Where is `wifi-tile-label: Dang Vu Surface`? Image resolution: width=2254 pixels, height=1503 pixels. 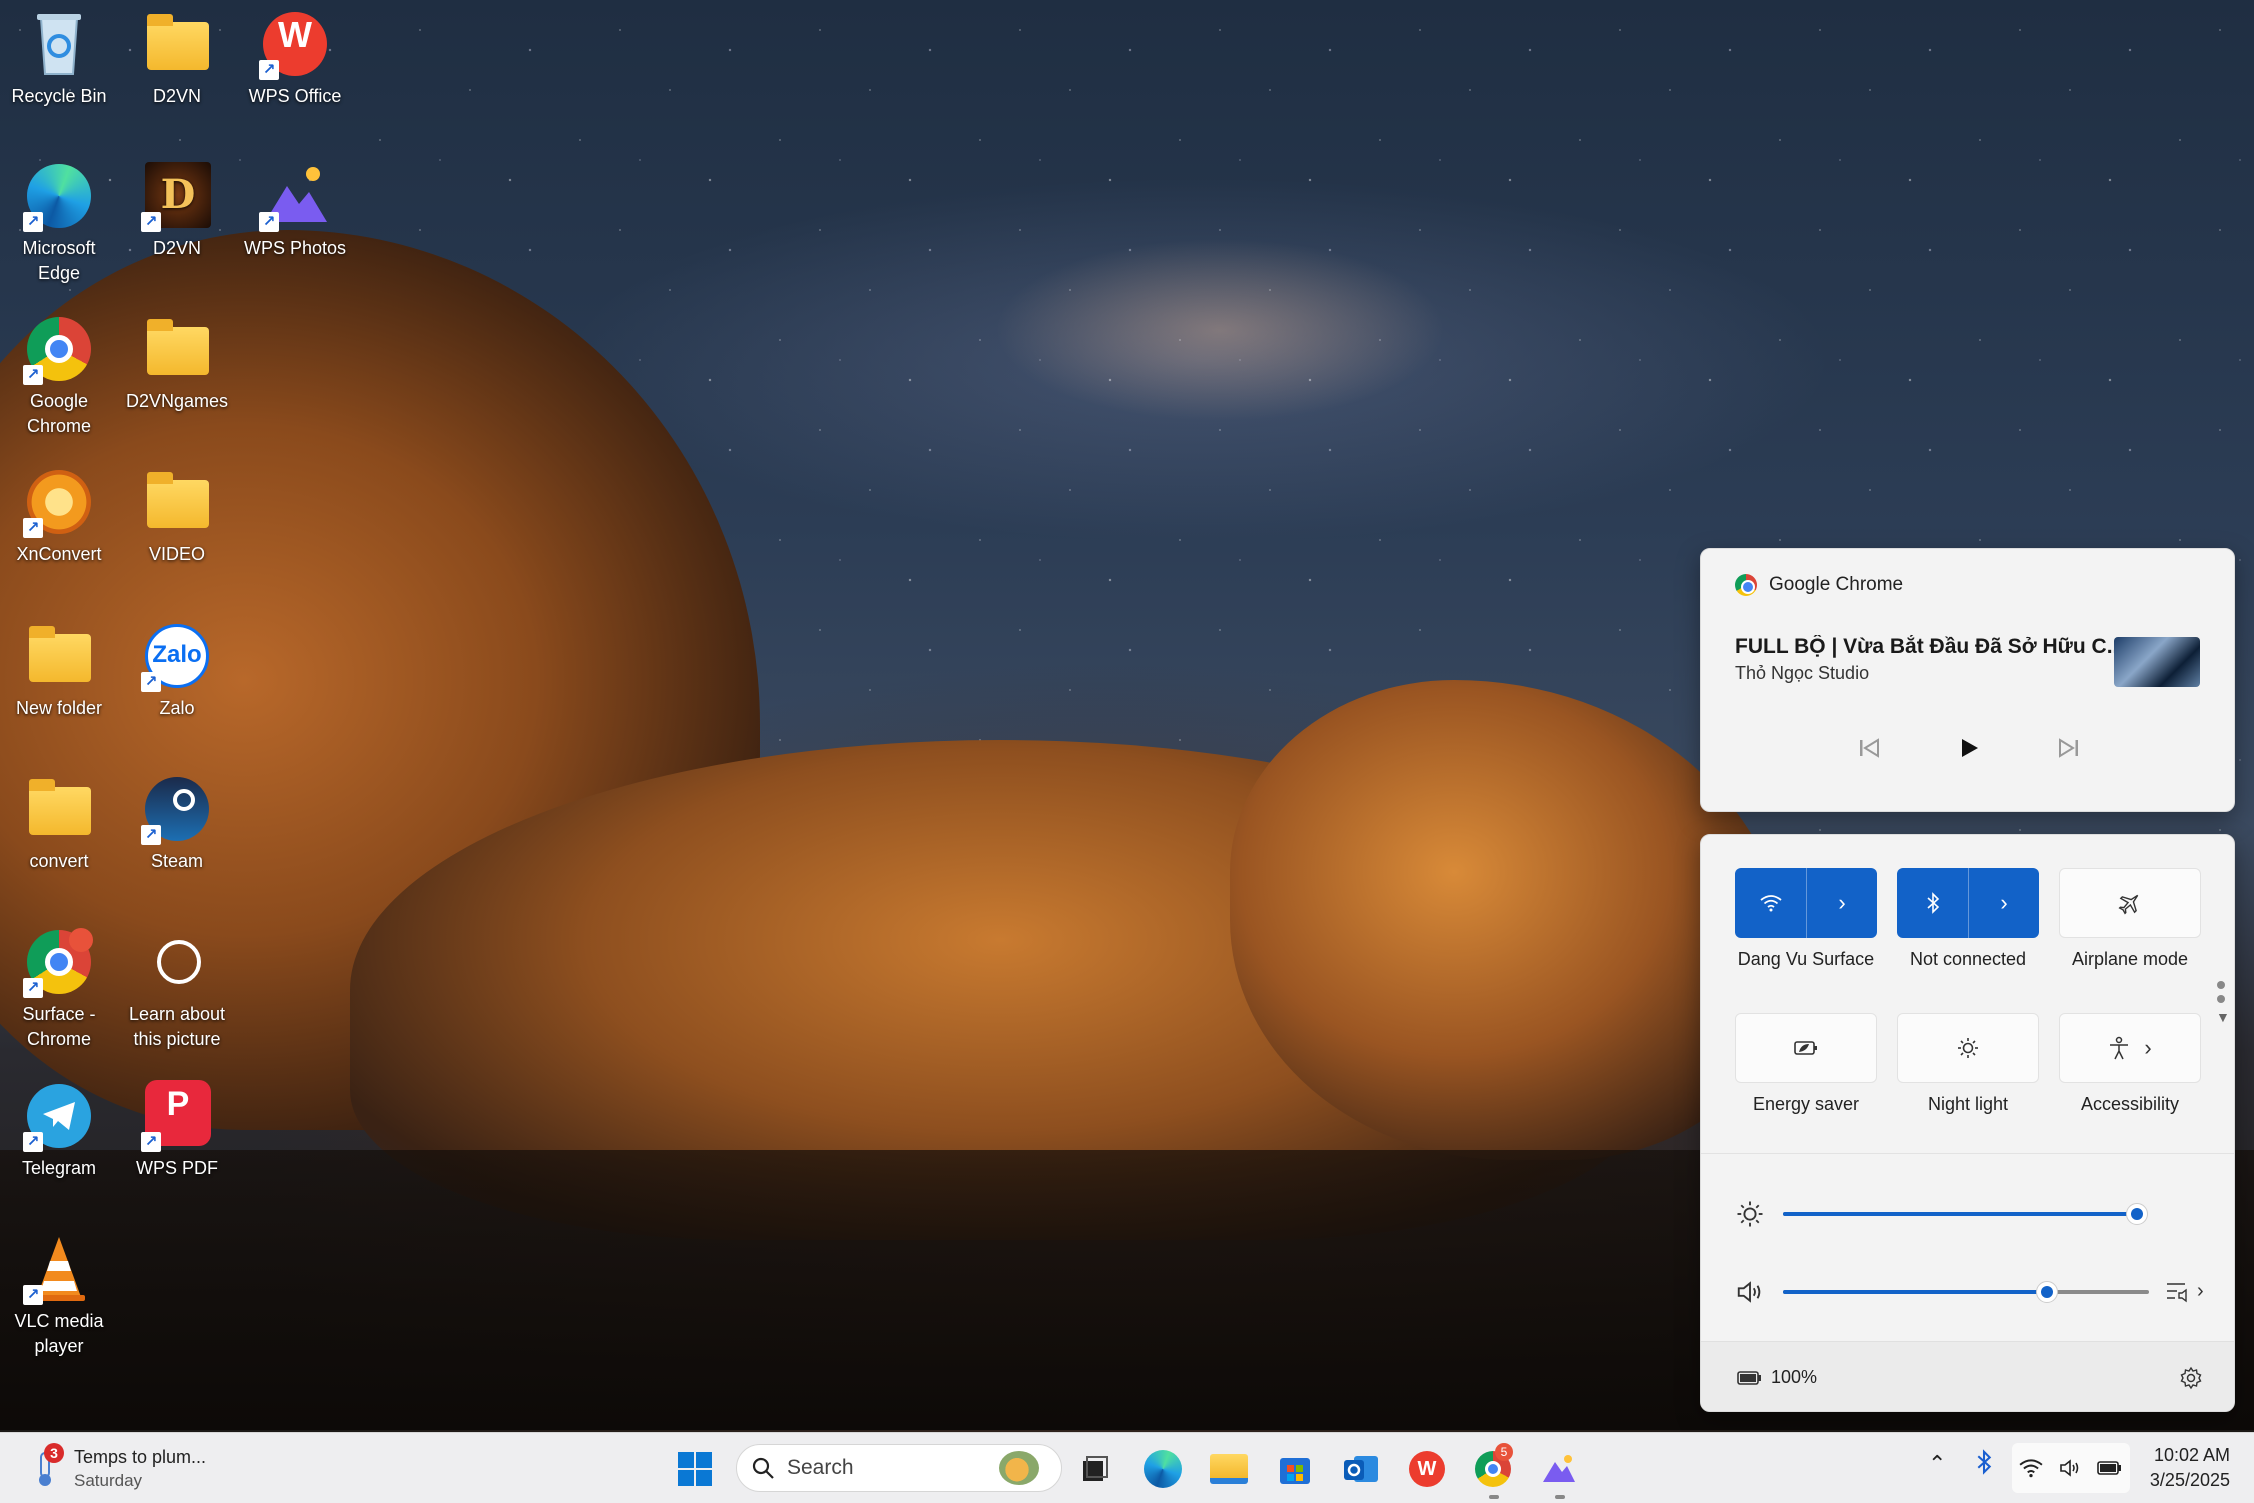 wifi-tile-label: Dang Vu Surface is located at coordinates (1806, 959).